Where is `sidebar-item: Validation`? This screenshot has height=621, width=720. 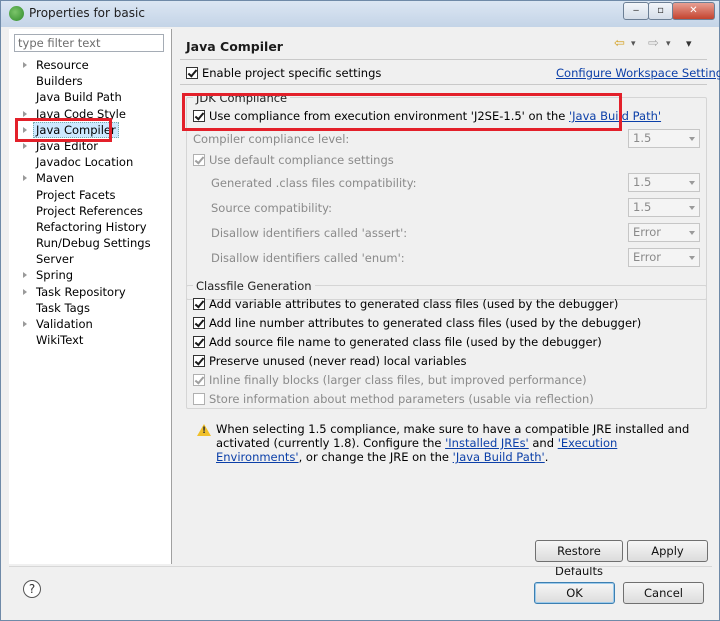 sidebar-item: Validation is located at coordinates (90, 324).